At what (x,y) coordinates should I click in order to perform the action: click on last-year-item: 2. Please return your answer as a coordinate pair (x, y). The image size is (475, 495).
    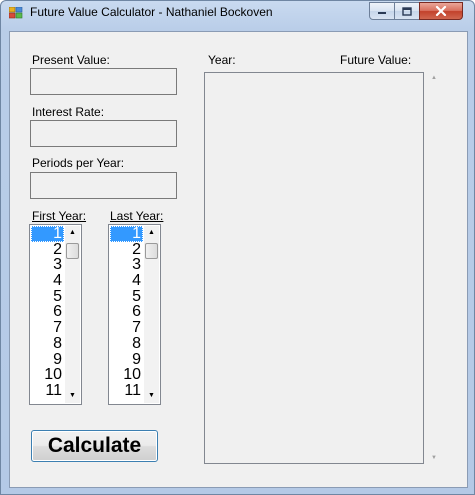
    Looking at the image, I should click on (126, 249).